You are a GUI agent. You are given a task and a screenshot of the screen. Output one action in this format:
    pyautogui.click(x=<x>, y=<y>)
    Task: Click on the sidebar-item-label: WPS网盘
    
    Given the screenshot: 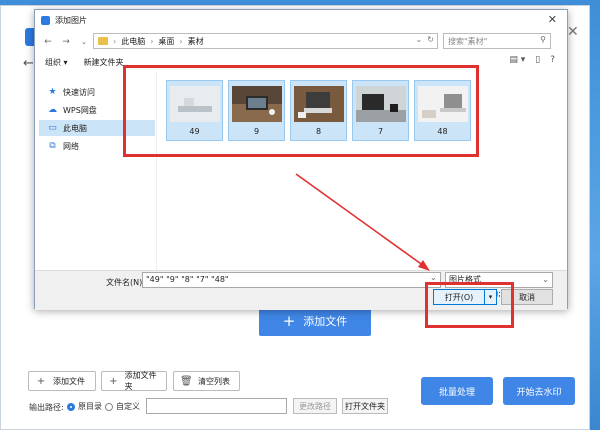 What is the action you would take?
    pyautogui.click(x=80, y=110)
    